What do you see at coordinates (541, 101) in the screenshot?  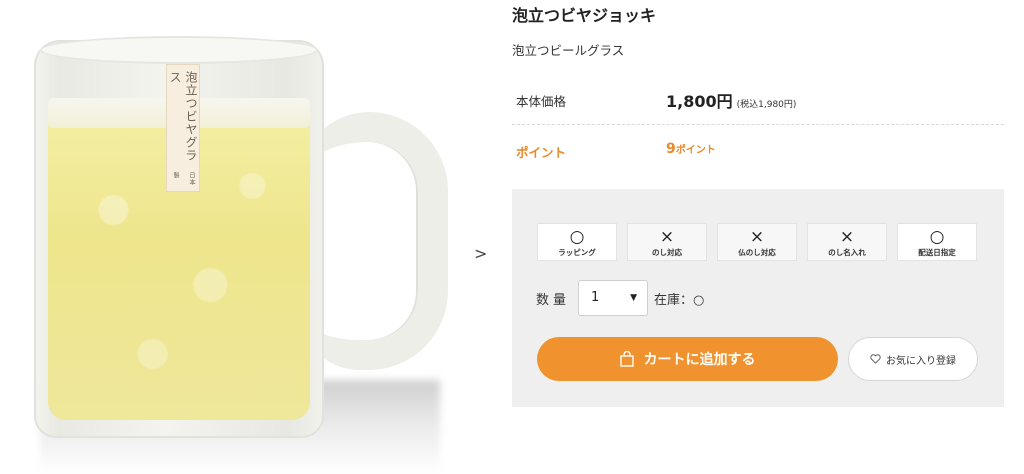 I see `price-label: 本体価格` at bounding box center [541, 101].